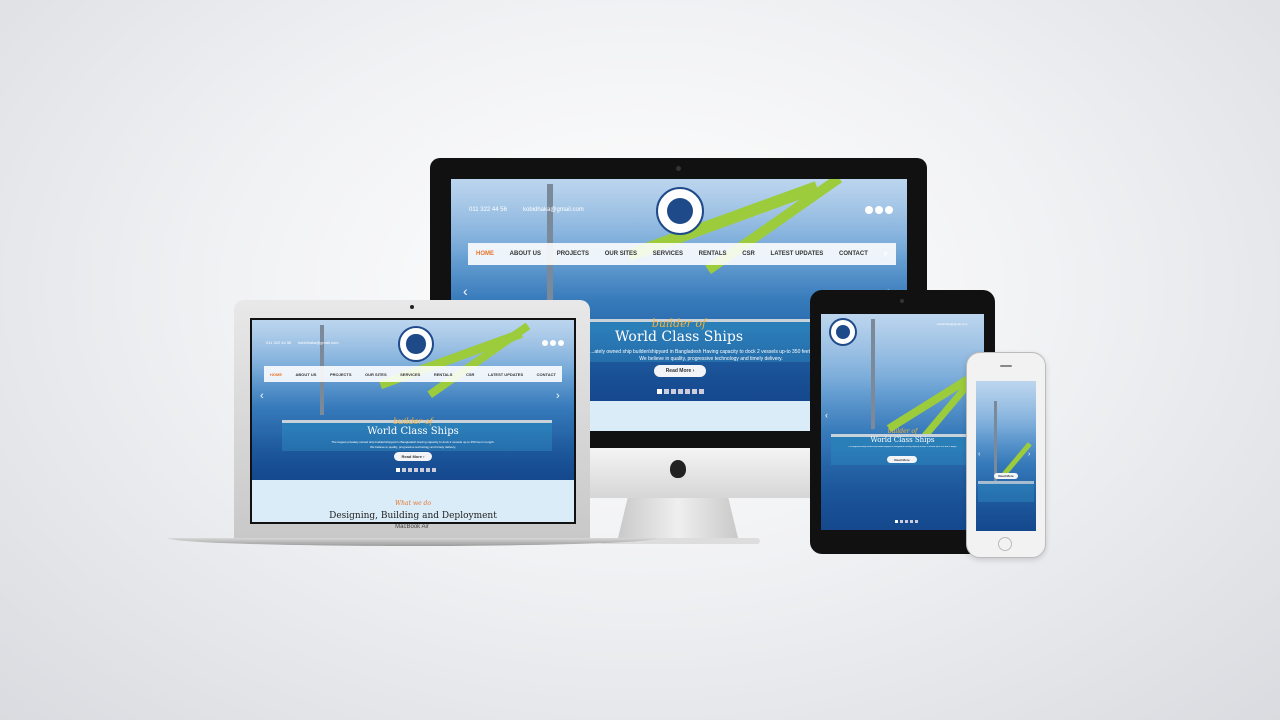 Image resolution: width=1280 pixels, height=720 pixels. I want to click on laptop-camera, so click(412, 307).